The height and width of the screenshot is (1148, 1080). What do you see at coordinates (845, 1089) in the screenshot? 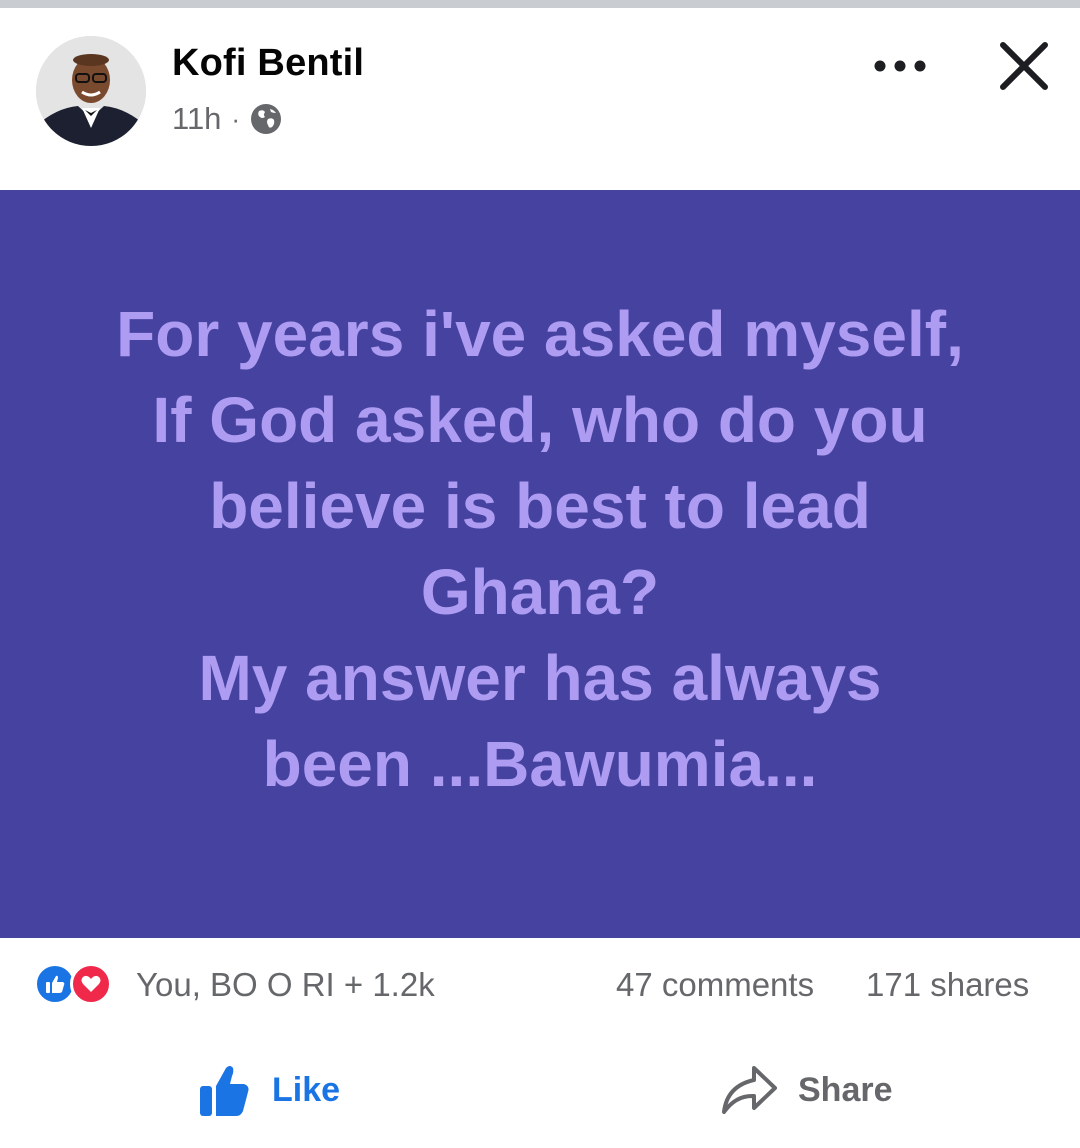
I see `share-label: Share` at bounding box center [845, 1089].